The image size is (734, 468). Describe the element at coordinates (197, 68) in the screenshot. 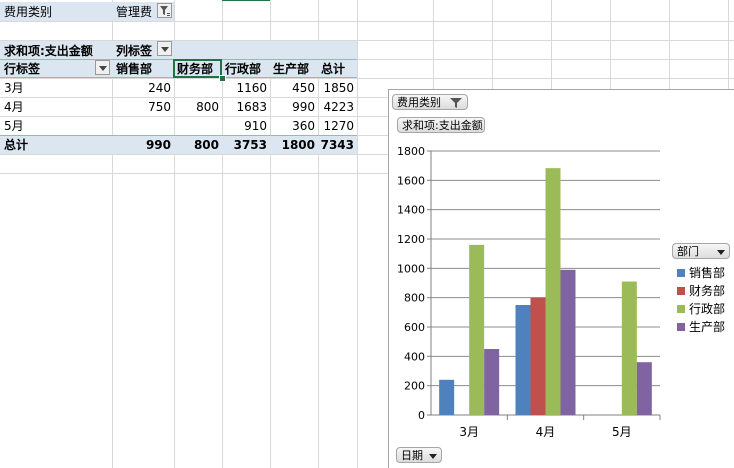

I see `selected-cell` at that location.